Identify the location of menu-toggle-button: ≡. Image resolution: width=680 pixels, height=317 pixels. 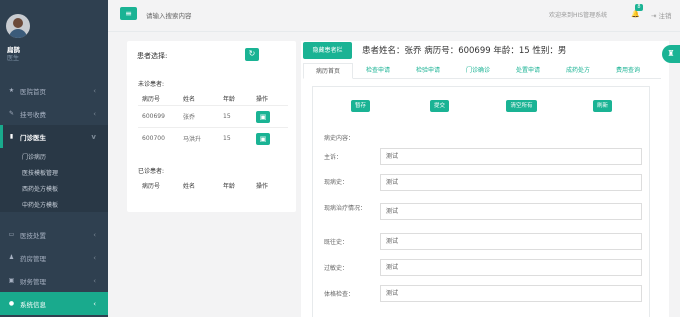
(128, 13).